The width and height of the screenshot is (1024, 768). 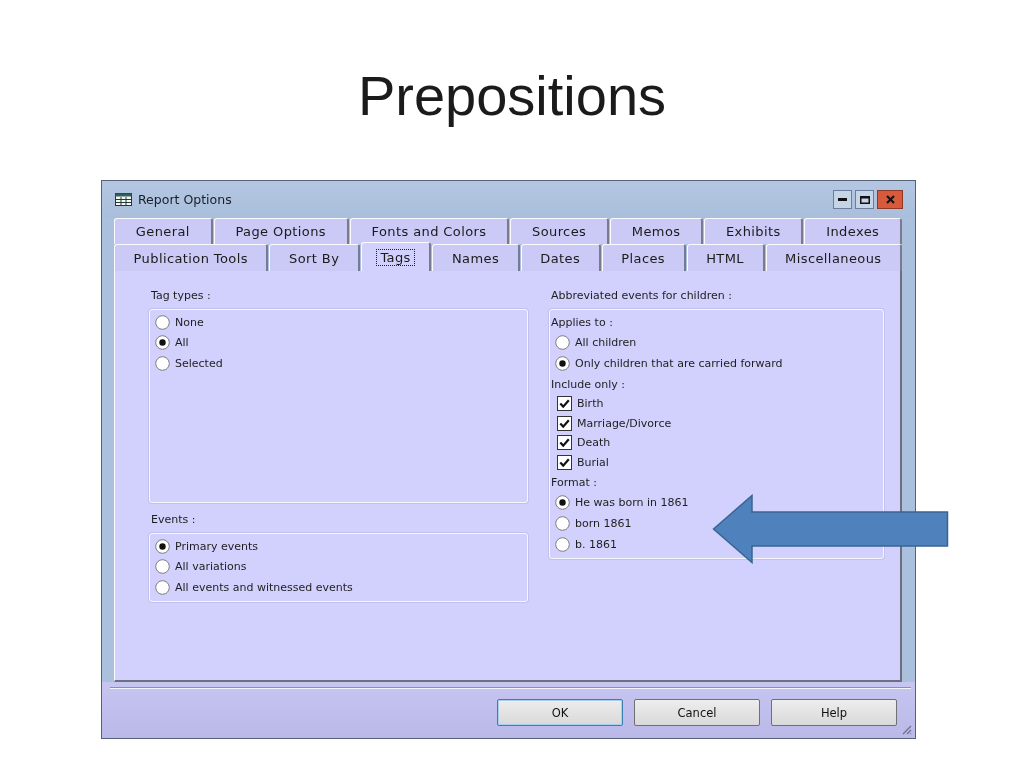 What do you see at coordinates (906, 729) in the screenshot?
I see `resize-grip-icon` at bounding box center [906, 729].